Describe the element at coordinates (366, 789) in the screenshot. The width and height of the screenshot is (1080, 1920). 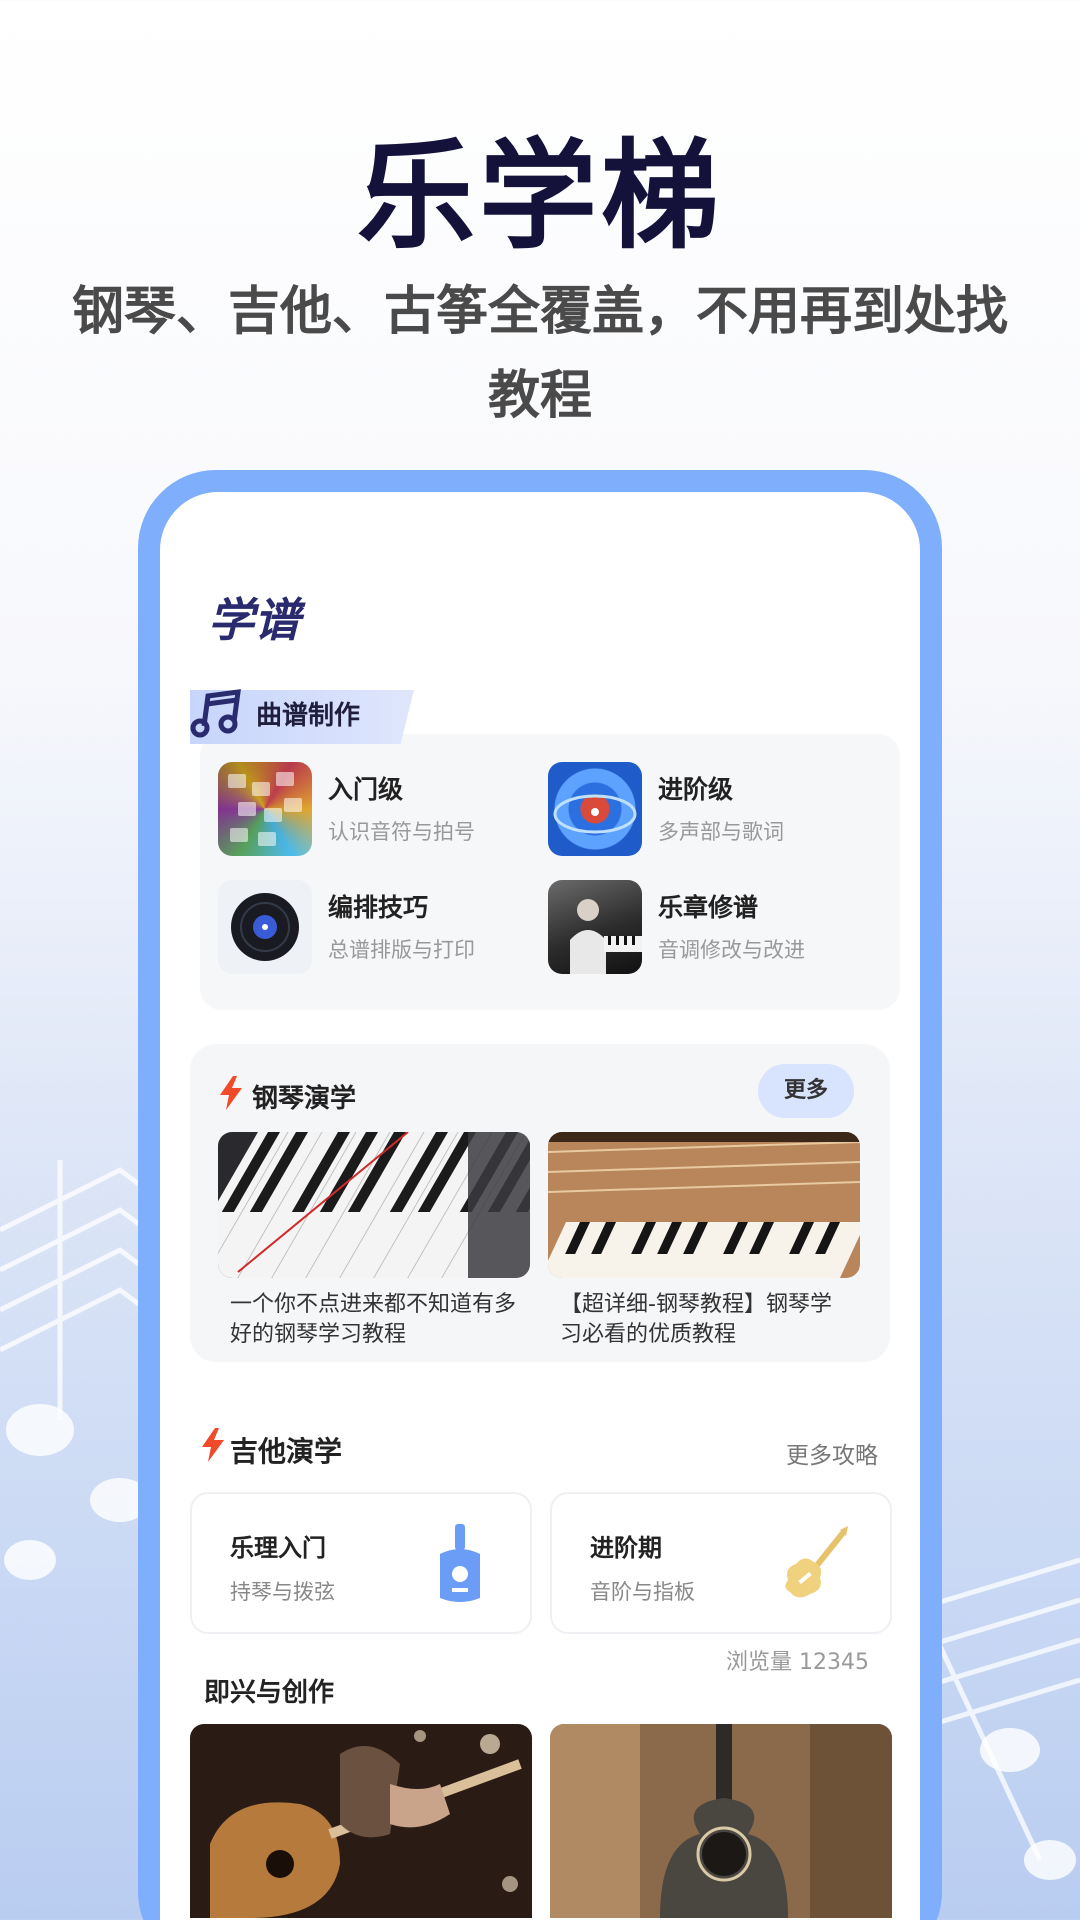
I see `item-title: 入门级` at that location.